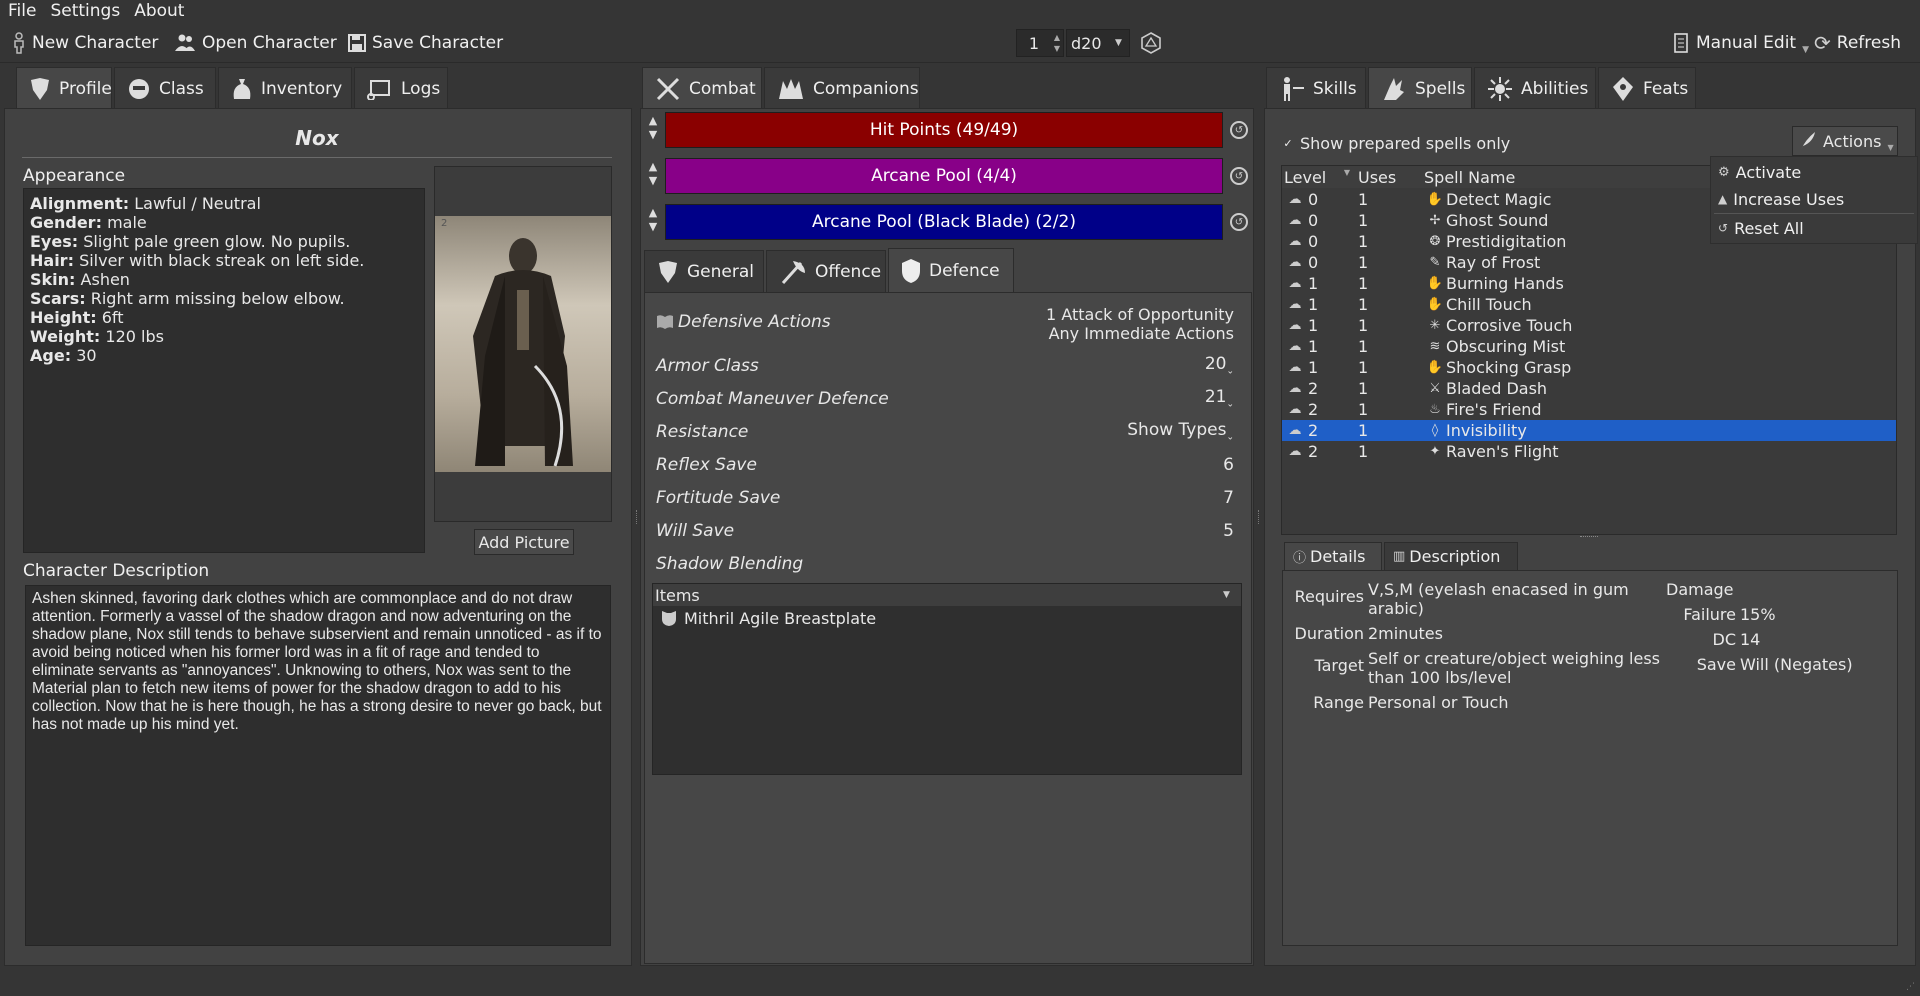 The width and height of the screenshot is (1920, 996). I want to click on table-row: ☁ 2 1 ✦ Raven's Flight, so click(1589, 451).